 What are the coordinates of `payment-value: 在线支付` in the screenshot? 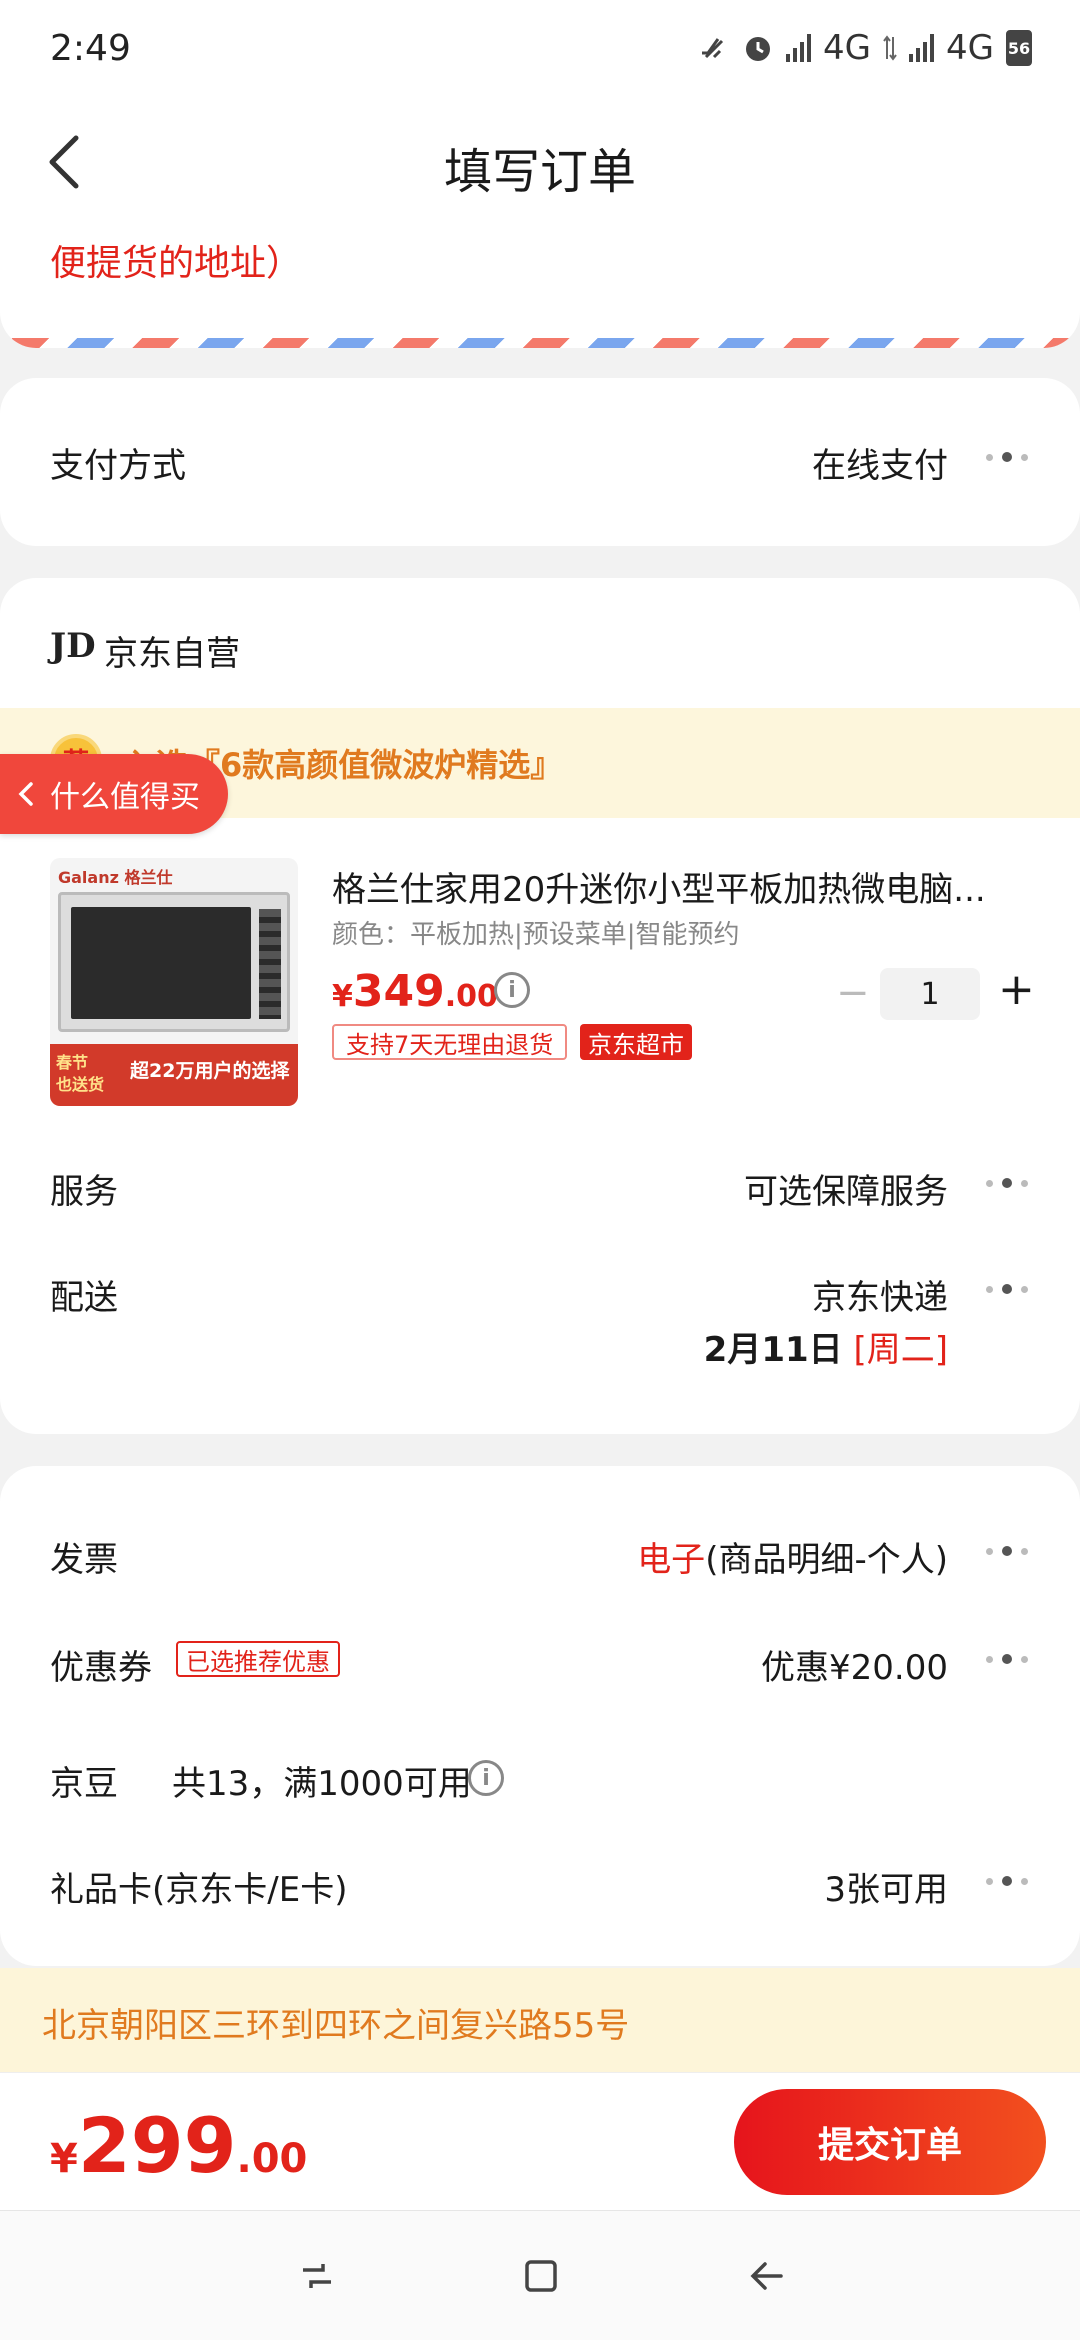 It's located at (880, 466).